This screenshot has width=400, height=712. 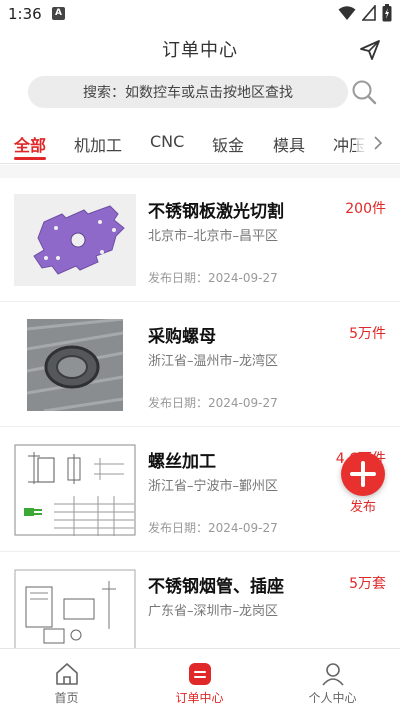 I want to click on purple-plate-image, so click(x=79, y=240).